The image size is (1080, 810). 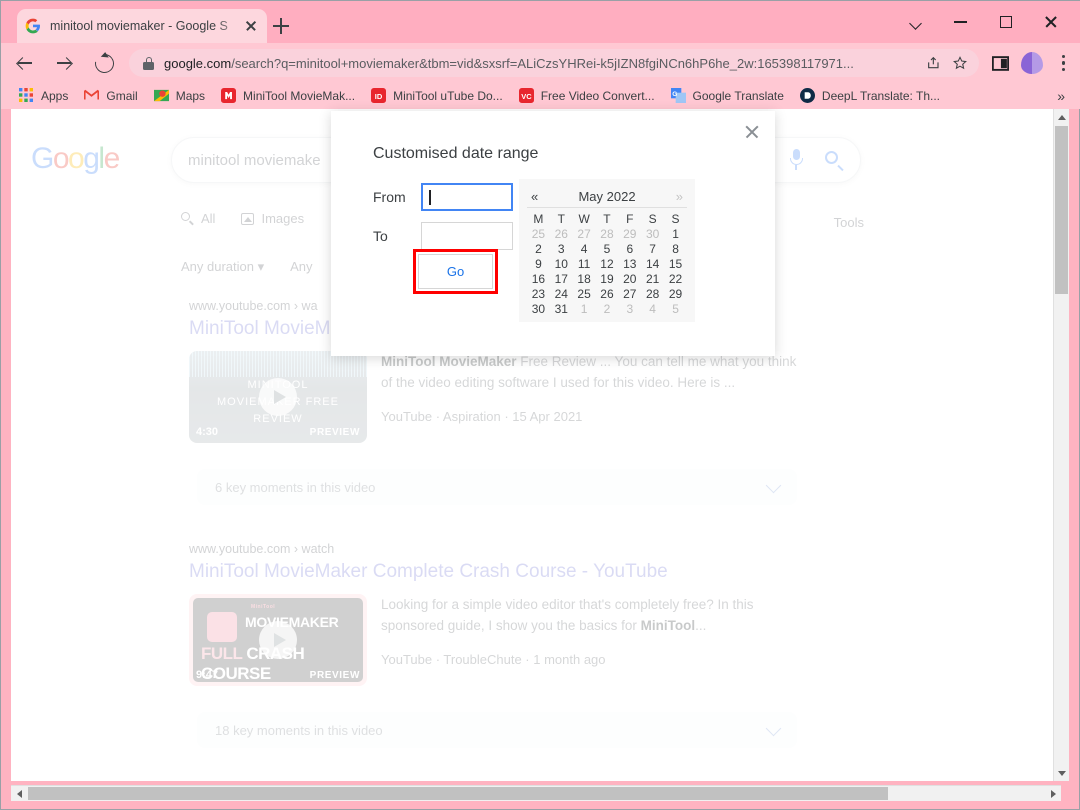 I want to click on calendar-day: 9, so click(x=538, y=263).